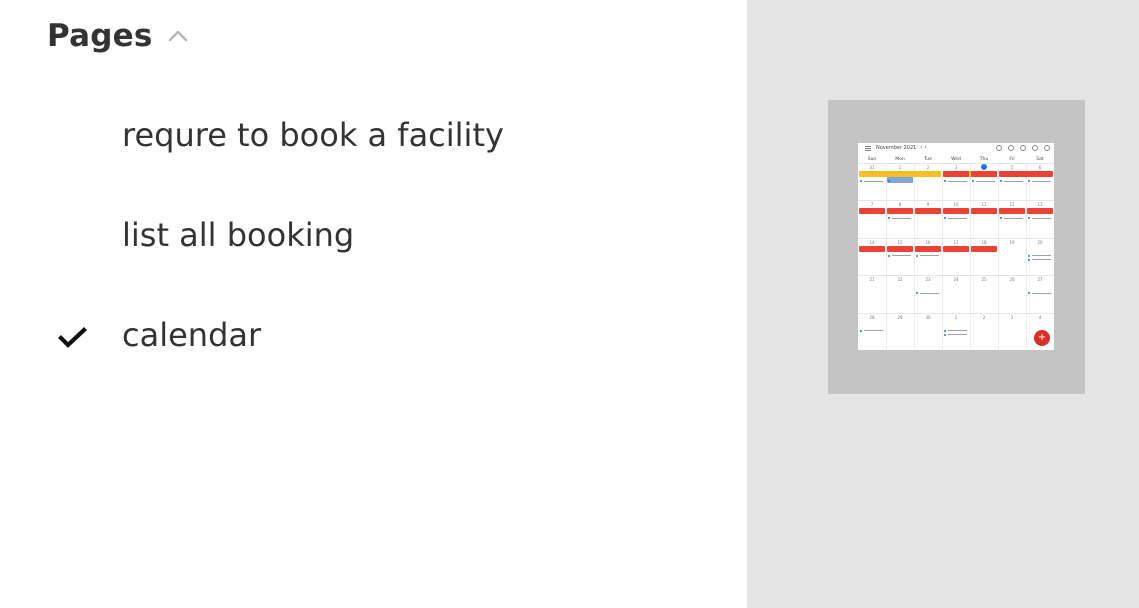 The image size is (1139, 608). Describe the element at coordinates (956, 159) in the screenshot. I see `weekday-header: Wed` at that location.